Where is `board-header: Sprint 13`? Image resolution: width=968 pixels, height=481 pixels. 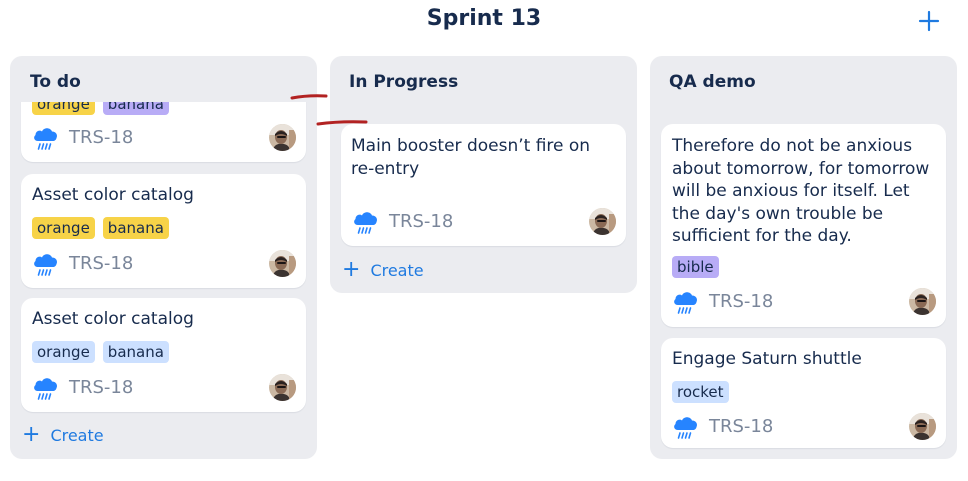 board-header: Sprint 13 is located at coordinates (484, 22).